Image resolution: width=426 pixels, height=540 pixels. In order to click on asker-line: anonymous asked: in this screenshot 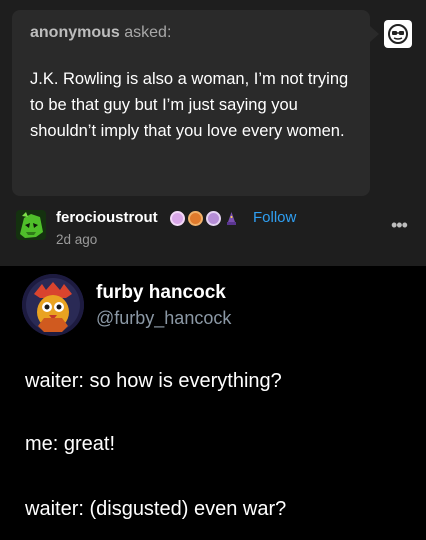, I will do `click(100, 33)`.